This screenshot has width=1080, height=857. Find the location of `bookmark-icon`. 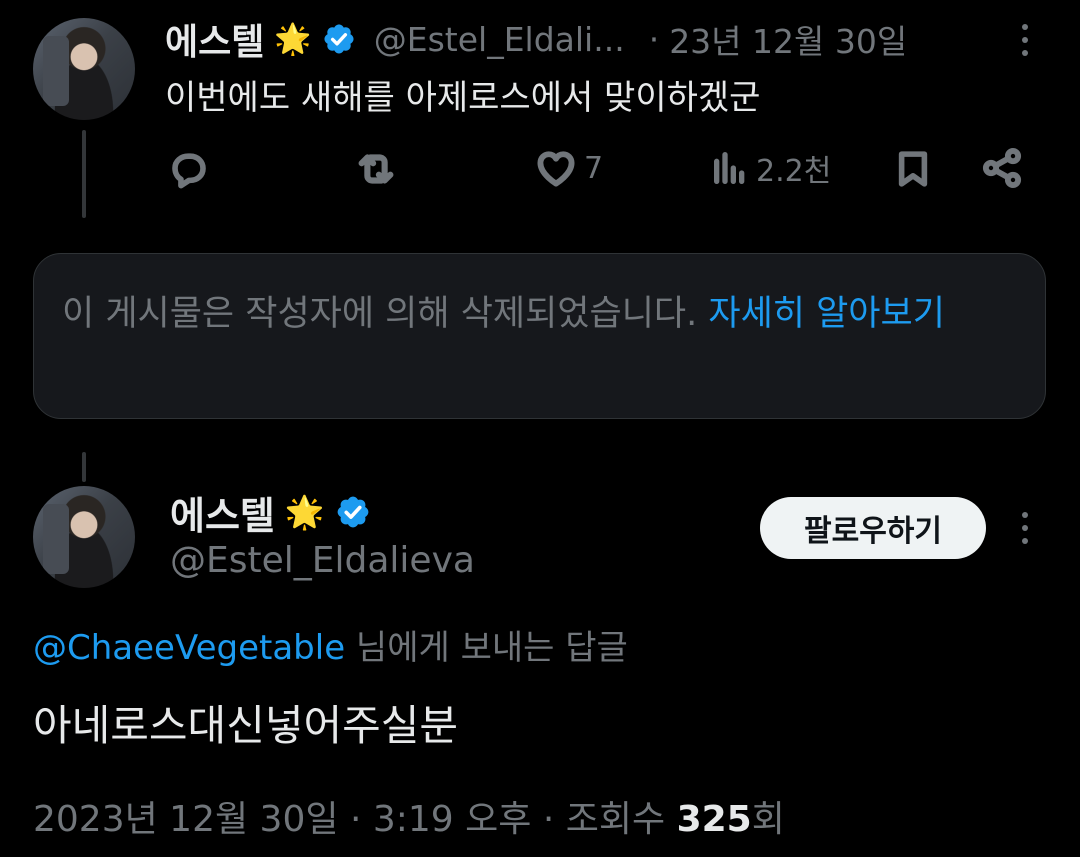

bookmark-icon is located at coordinates (913, 169).